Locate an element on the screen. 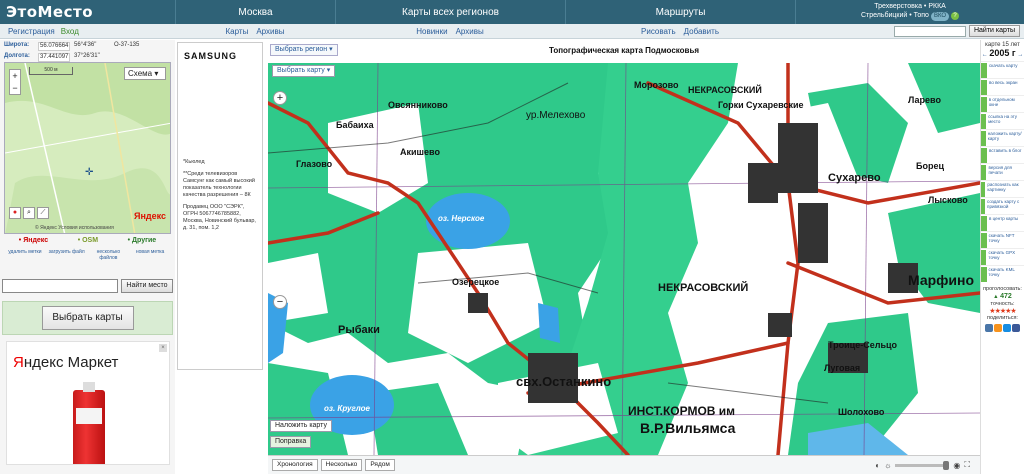 This screenshot has width=1024, height=474. thumb-up-icon: ▲ is located at coordinates (995, 297).